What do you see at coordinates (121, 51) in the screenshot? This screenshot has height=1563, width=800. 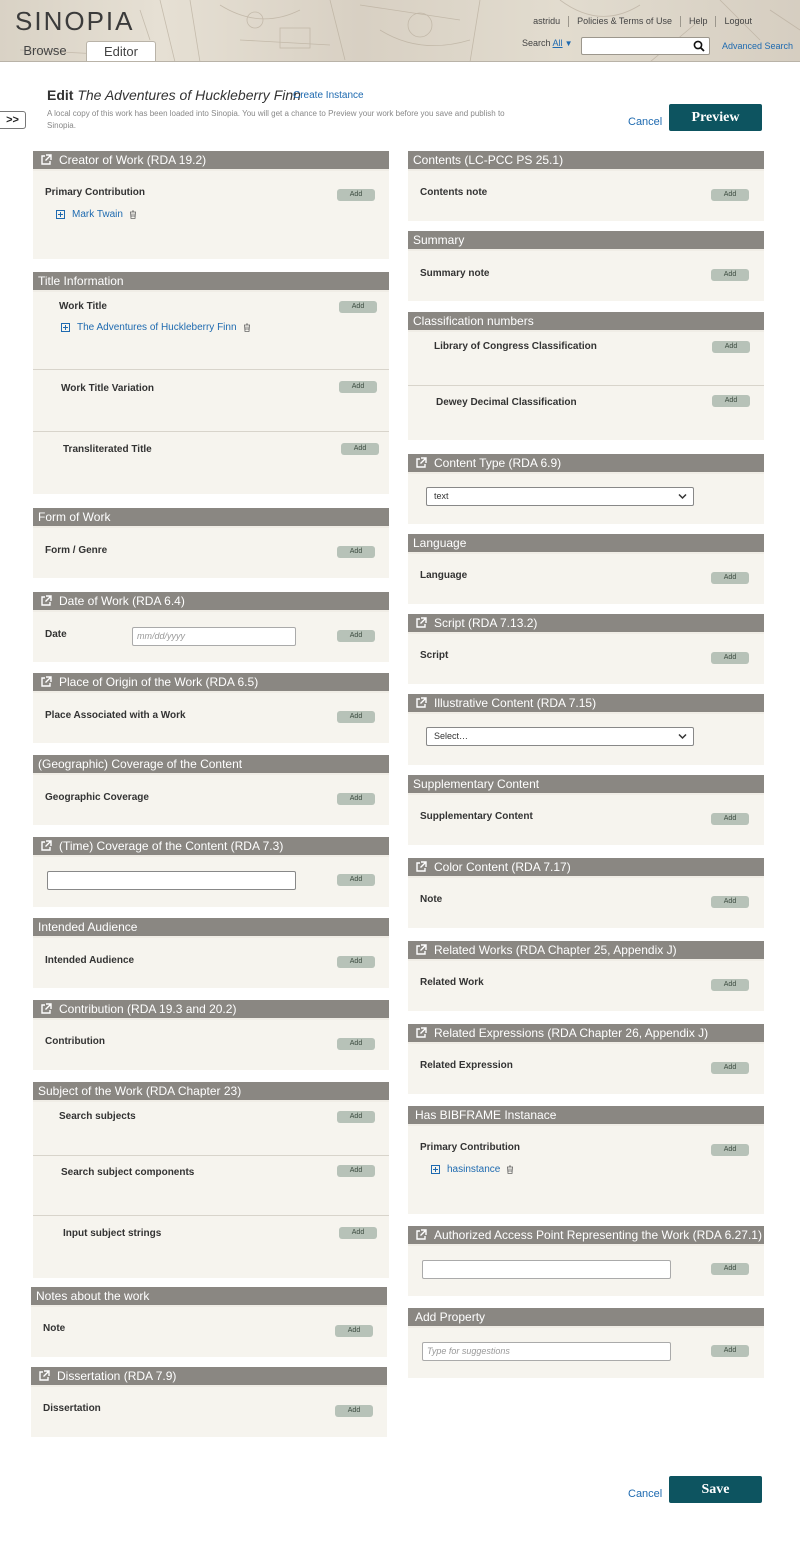 I see `tab-editor: Editor` at bounding box center [121, 51].